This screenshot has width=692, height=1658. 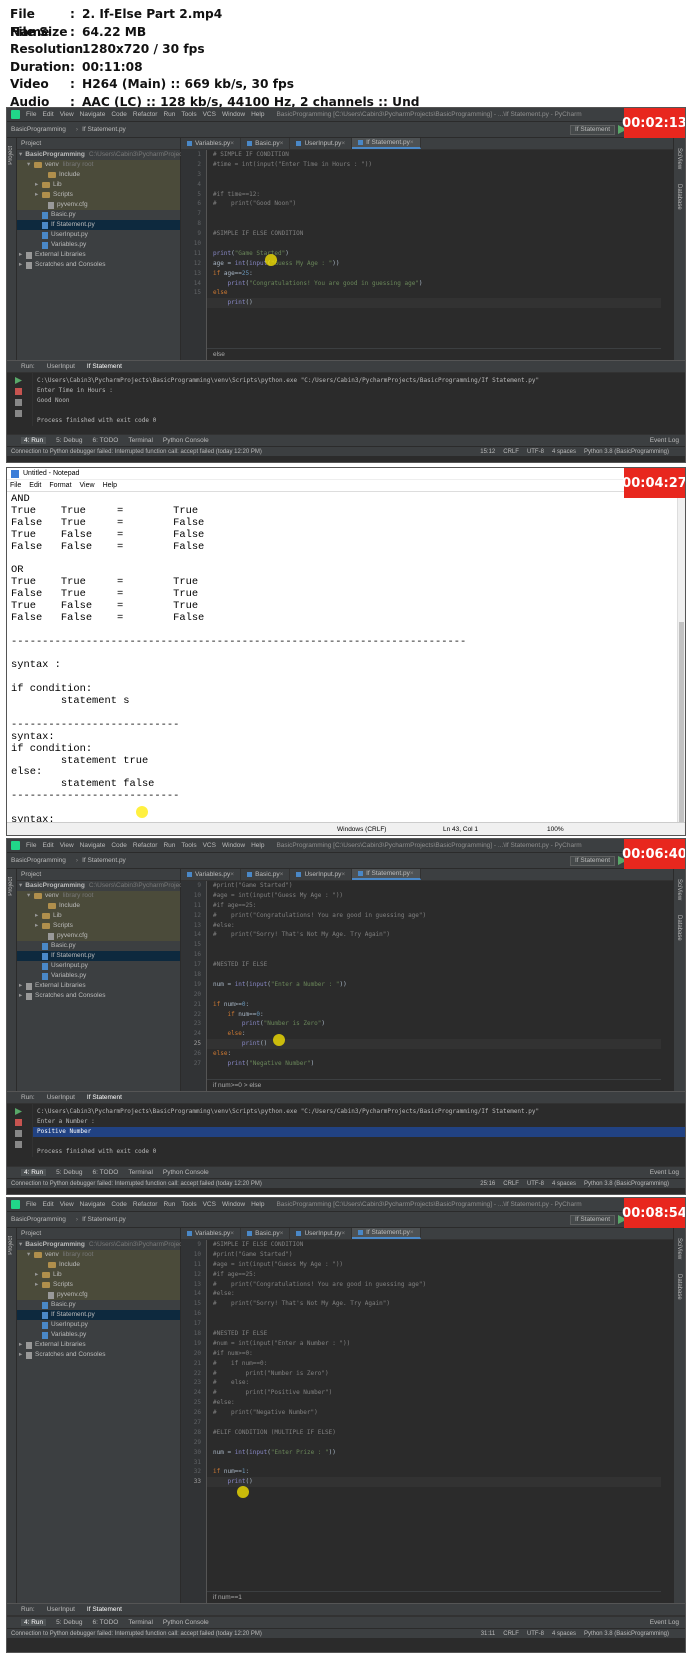 I want to click on tree-expand-icon: ▾, so click(x=20, y=155).